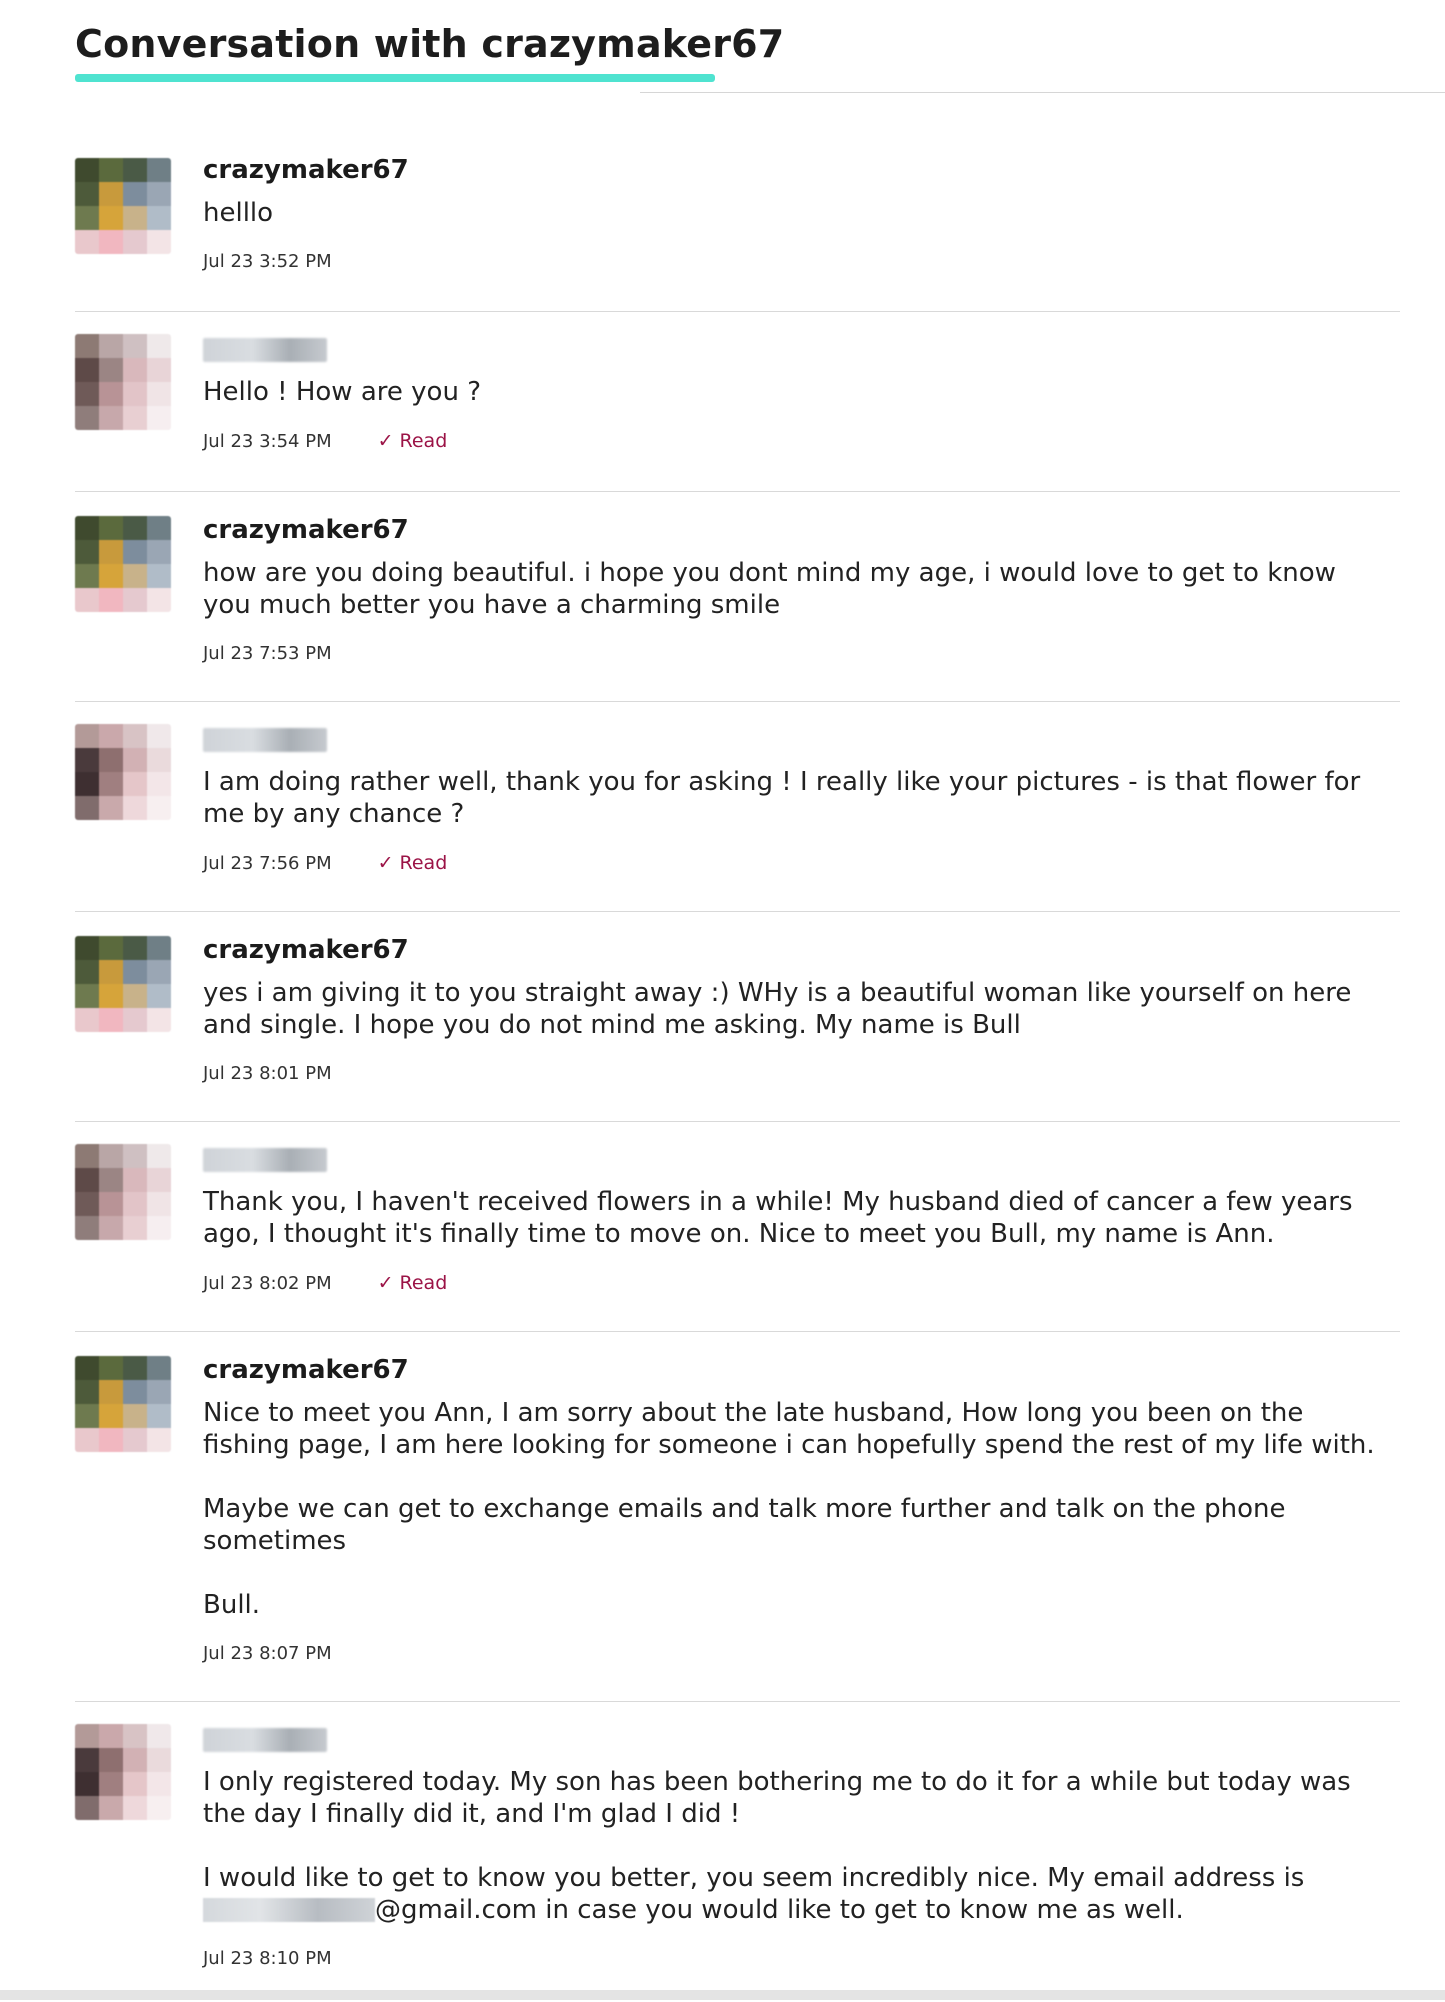 The height and width of the screenshot is (2002, 1445). What do you see at coordinates (791, 863) in the screenshot?
I see `message-meta: Jul 23 7:56 PM ✓ Read` at bounding box center [791, 863].